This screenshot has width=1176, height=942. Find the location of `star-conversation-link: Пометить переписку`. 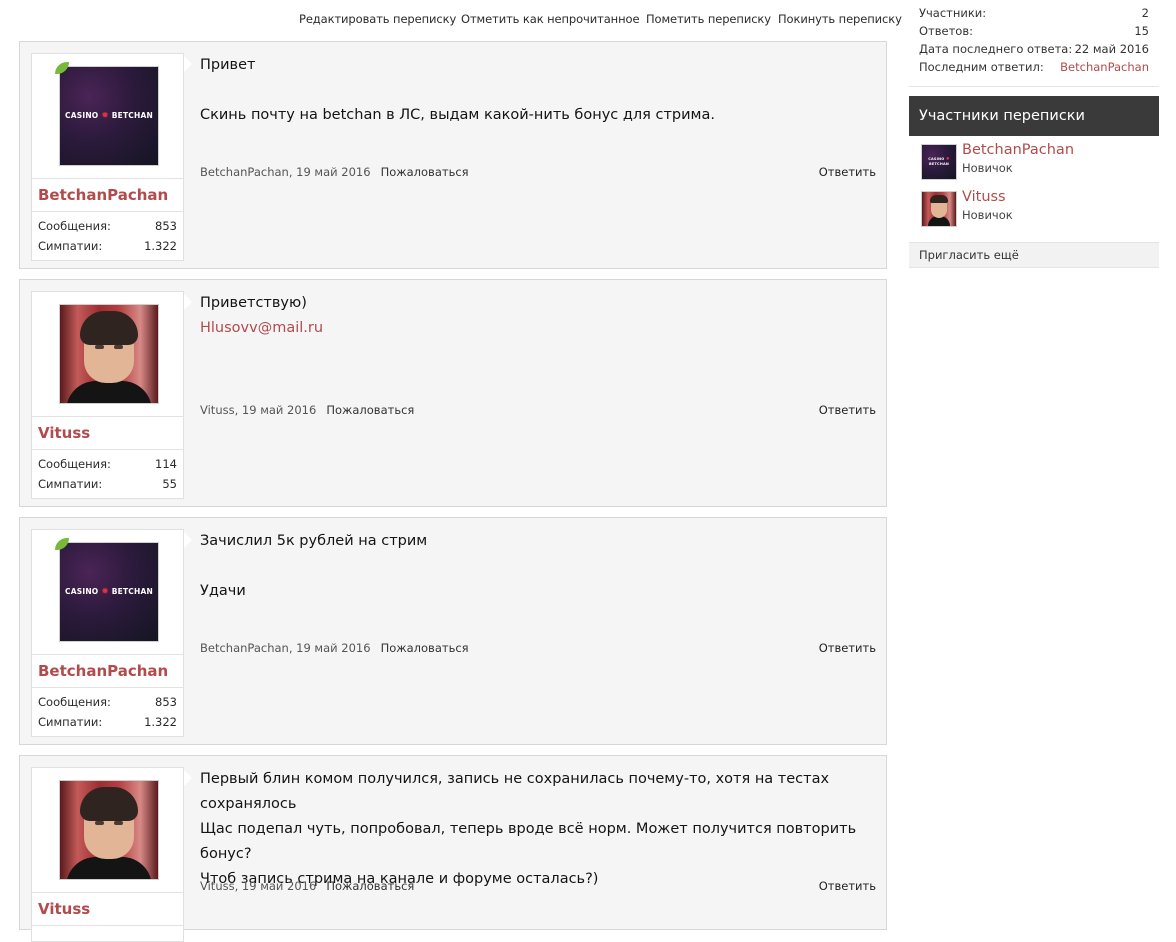

star-conversation-link: Пометить переписку is located at coordinates (708, 19).